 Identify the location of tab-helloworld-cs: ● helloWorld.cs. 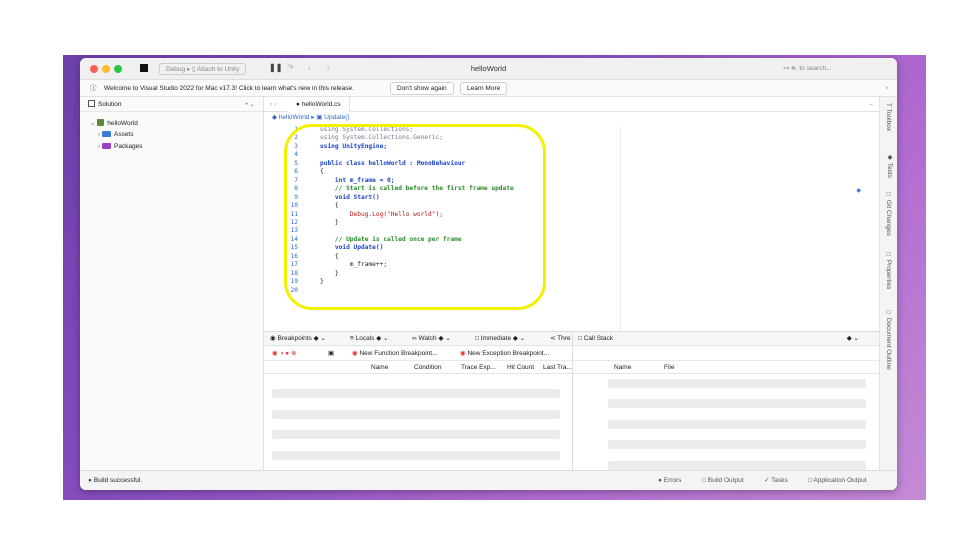
(319, 104).